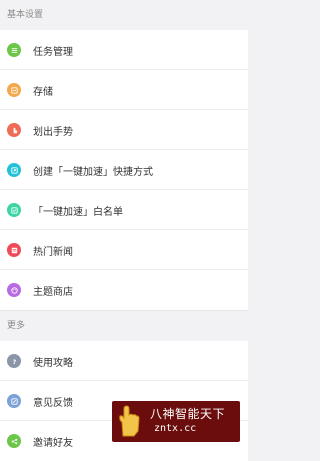 Image resolution: width=320 pixels, height=461 pixels. What do you see at coordinates (53, 252) in the screenshot?
I see `menu-item-label: 热门新闻` at bounding box center [53, 252].